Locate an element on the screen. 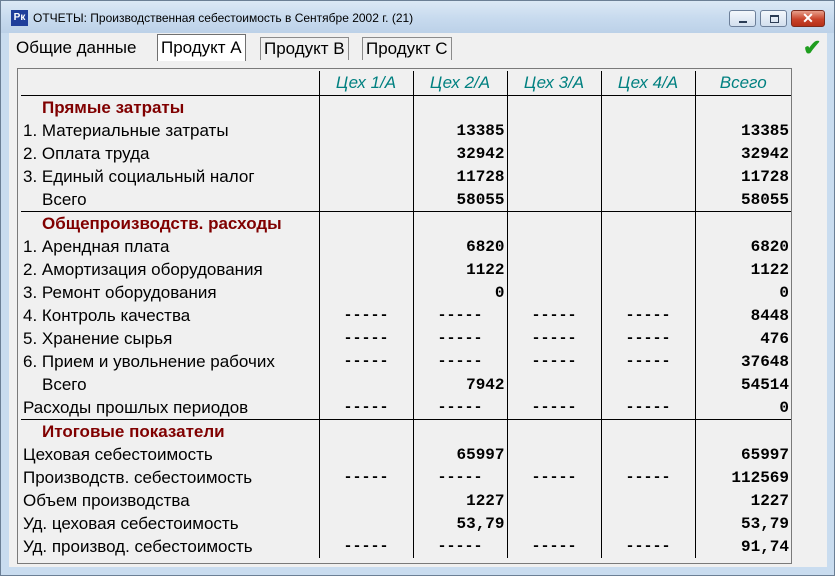 The image size is (835, 576). table-cell: 54514 is located at coordinates (742, 384).